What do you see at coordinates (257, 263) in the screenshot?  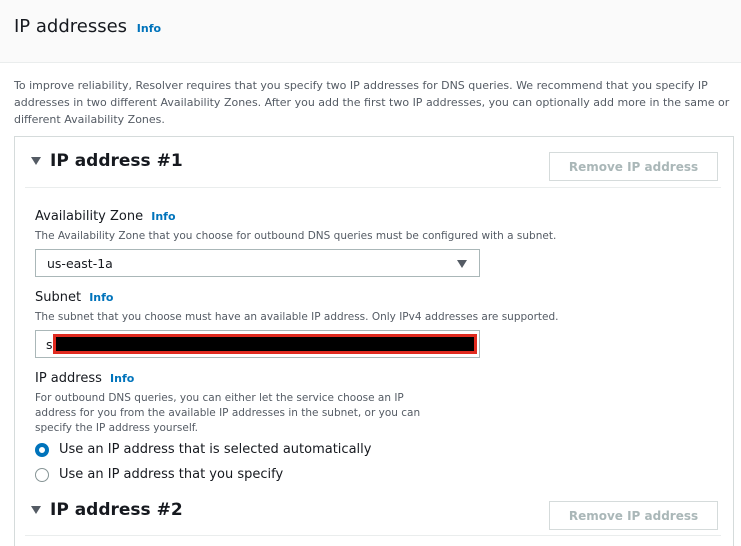 I see `availability-zone-select: us-east-1a` at bounding box center [257, 263].